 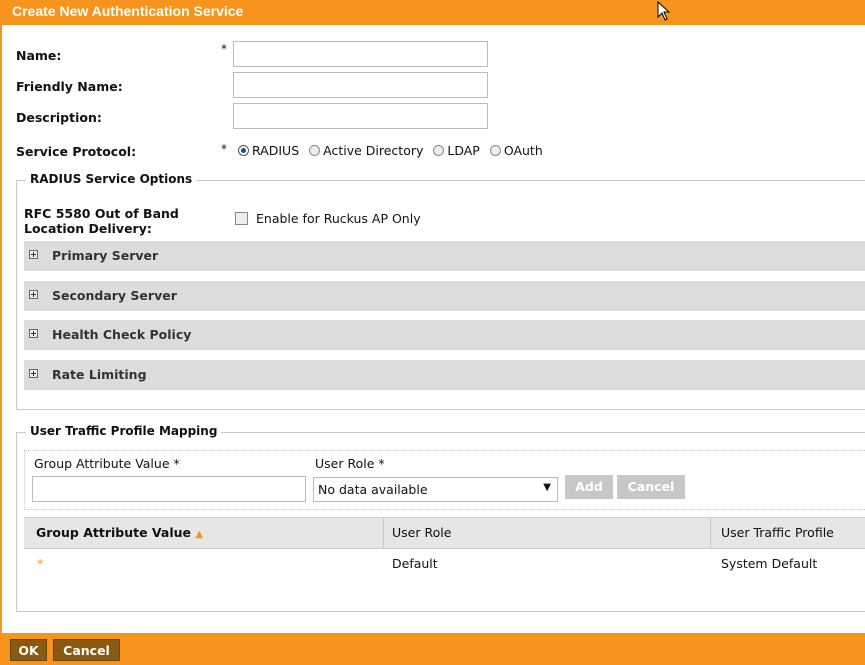 I want to click on ok-button: OK, so click(x=28, y=650).